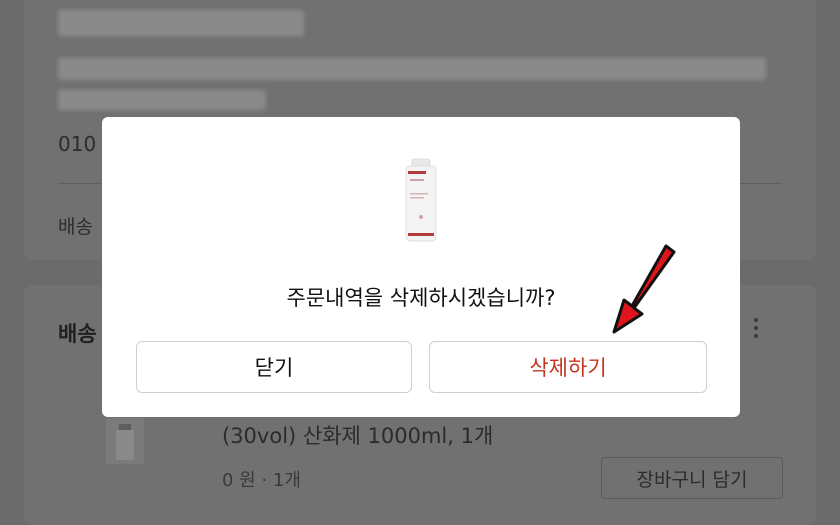 This screenshot has height=525, width=840. I want to click on delete-button: 삭제하기, so click(568, 367).